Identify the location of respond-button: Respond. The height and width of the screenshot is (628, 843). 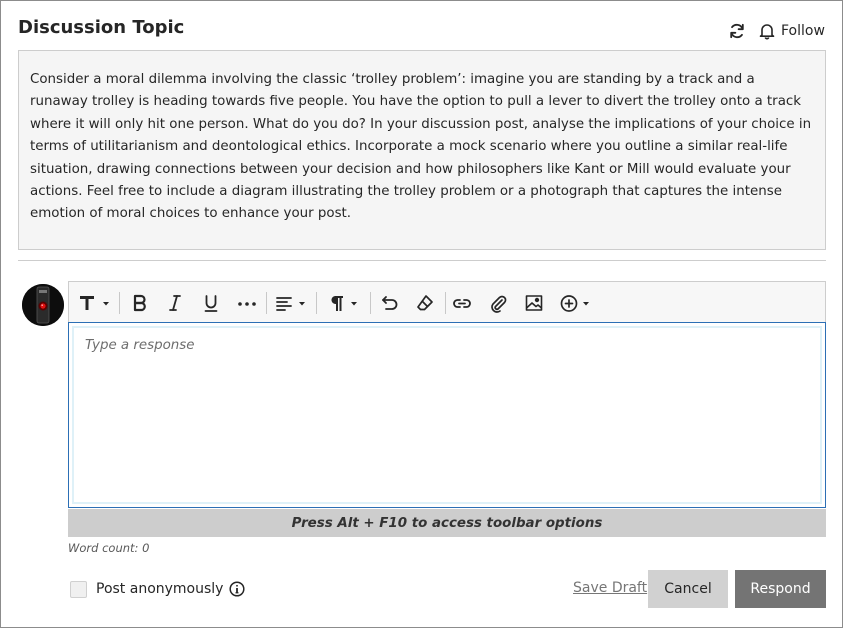
(780, 589).